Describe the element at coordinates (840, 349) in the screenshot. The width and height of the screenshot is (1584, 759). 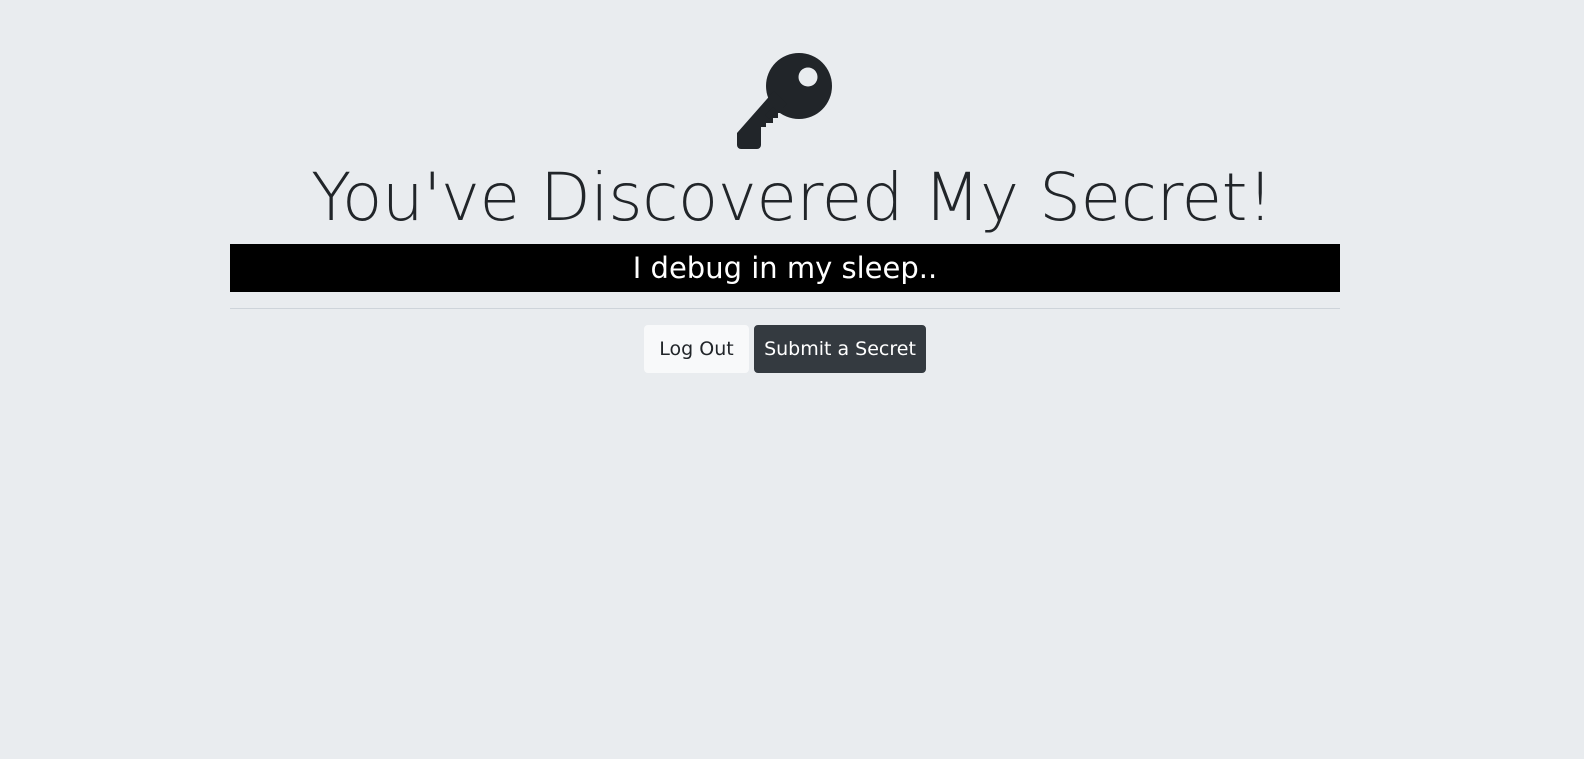
I see `submit-secret-button: Submit a Secret` at that location.